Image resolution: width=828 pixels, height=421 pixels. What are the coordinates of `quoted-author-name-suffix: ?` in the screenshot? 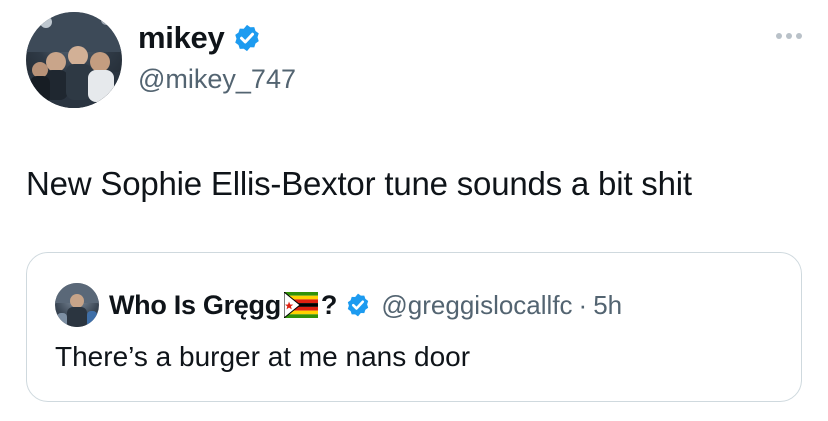 It's located at (329, 305).